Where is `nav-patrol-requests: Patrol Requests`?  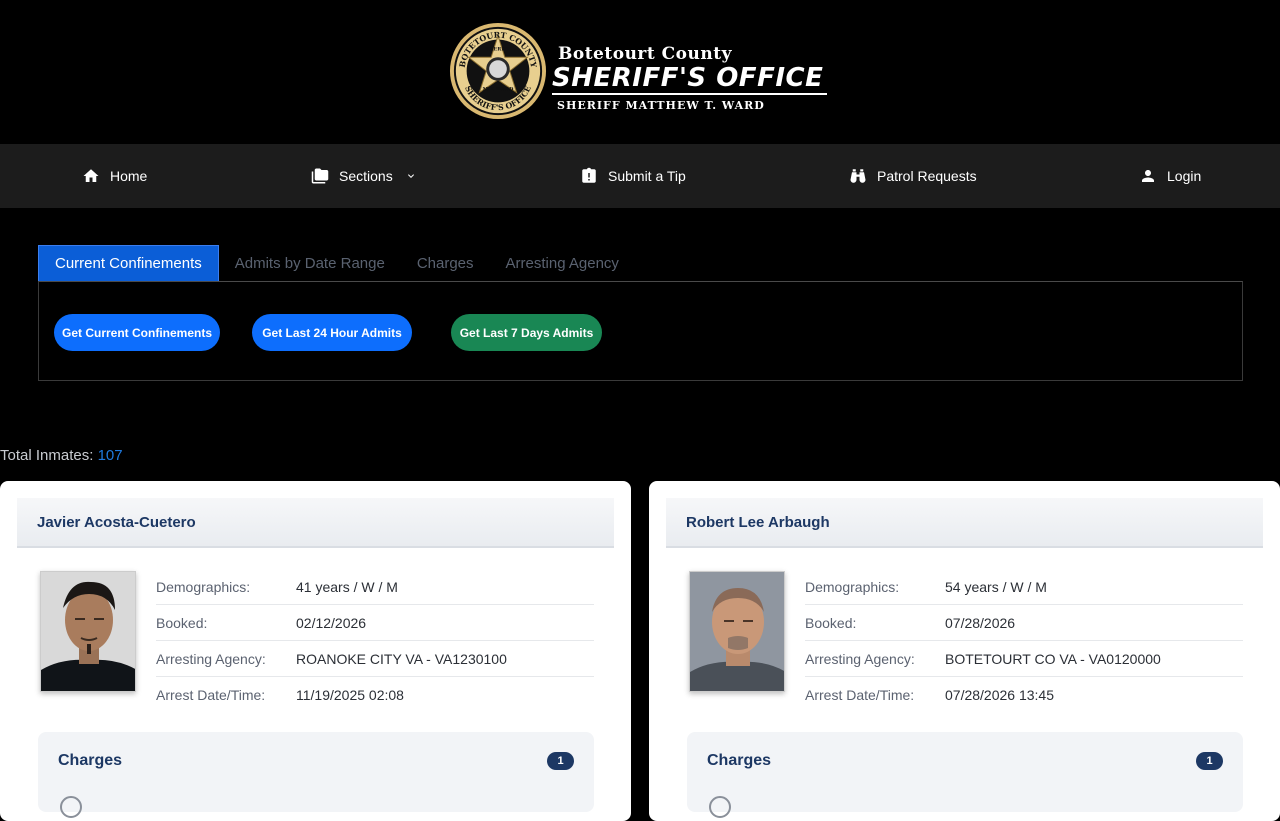 nav-patrol-requests: Patrol Requests is located at coordinates (913, 176).